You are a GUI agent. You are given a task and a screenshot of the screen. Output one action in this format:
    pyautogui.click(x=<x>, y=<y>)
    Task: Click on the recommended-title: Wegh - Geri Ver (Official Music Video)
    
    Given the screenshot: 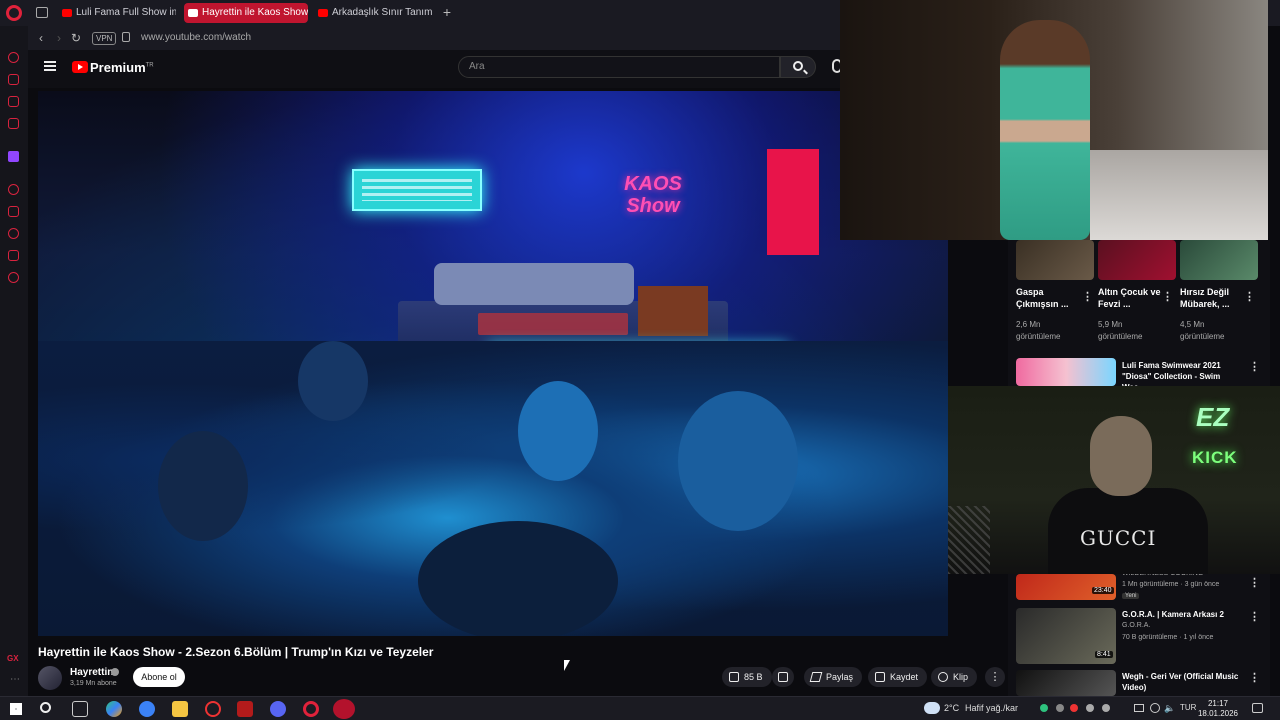 What is the action you would take?
    pyautogui.click(x=1183, y=682)
    